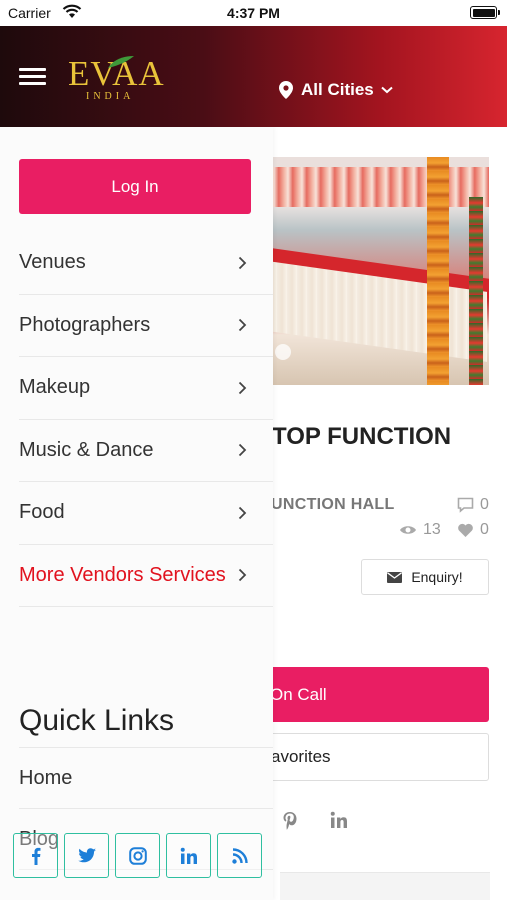 This screenshot has width=507, height=900. What do you see at coordinates (52, 262) in the screenshot?
I see `menu-item-label: Venues` at bounding box center [52, 262].